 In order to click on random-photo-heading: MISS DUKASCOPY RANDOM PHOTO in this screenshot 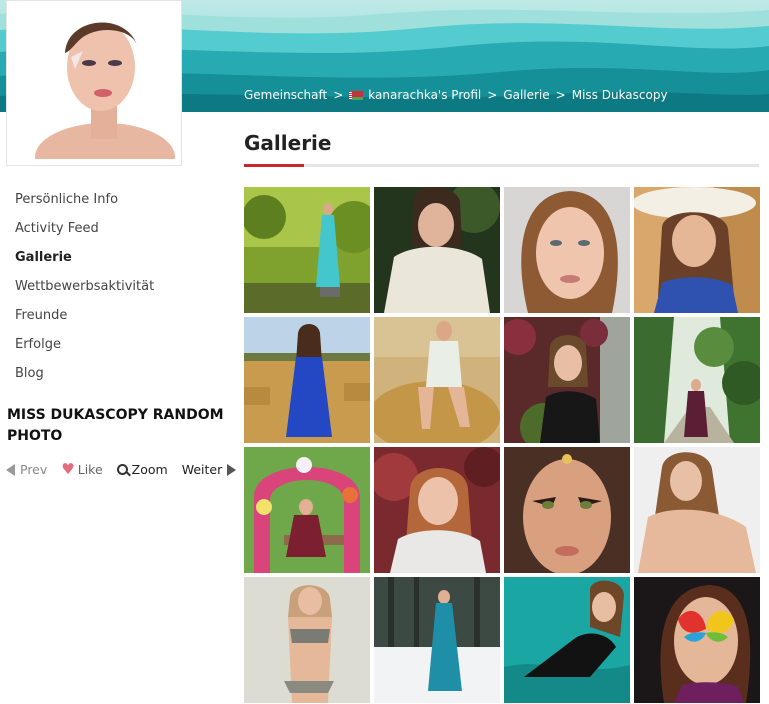, I will do `click(115, 425)`.